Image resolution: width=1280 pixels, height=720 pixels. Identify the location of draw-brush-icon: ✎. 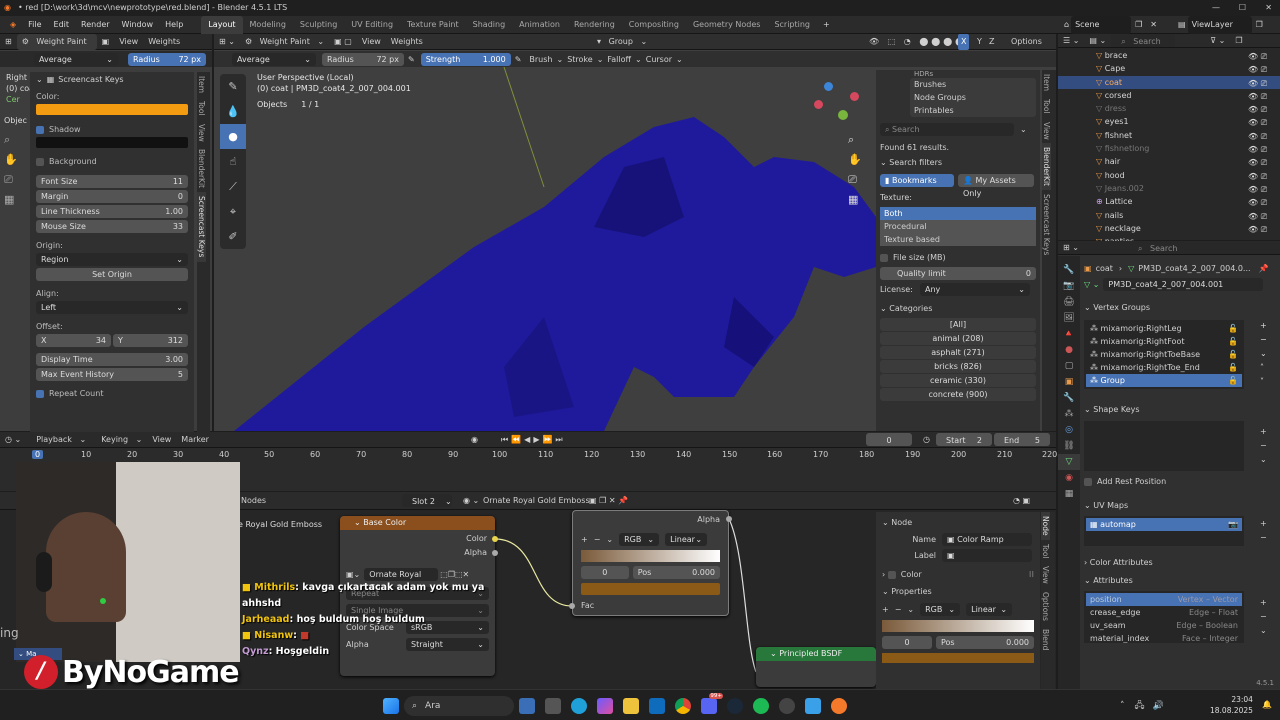
(233, 86).